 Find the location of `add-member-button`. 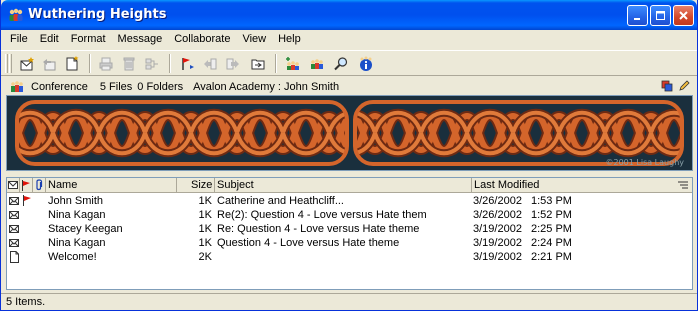

add-member-button is located at coordinates (293, 64).